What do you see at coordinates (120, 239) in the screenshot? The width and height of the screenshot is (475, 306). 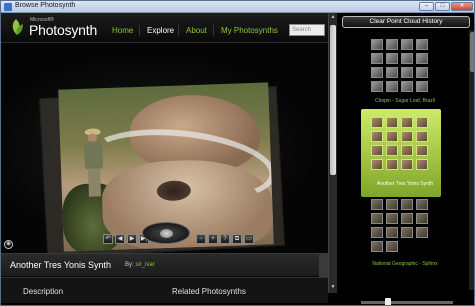 I see `previous-button: ◀` at bounding box center [120, 239].